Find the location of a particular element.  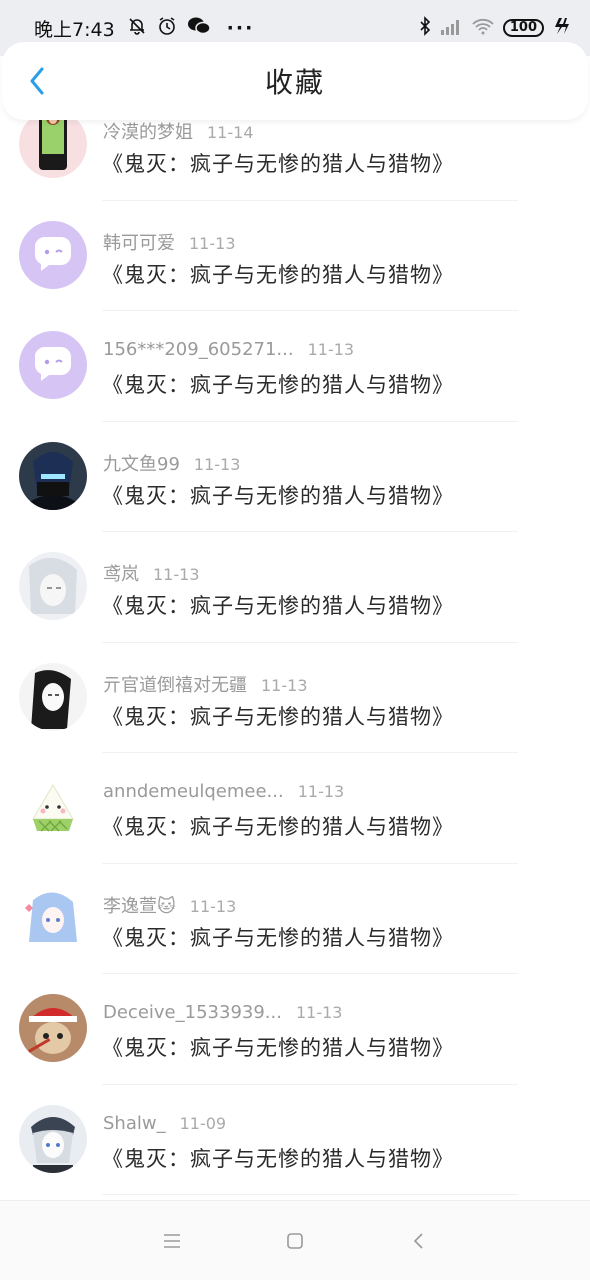

menu-button is located at coordinates (172, 1241).